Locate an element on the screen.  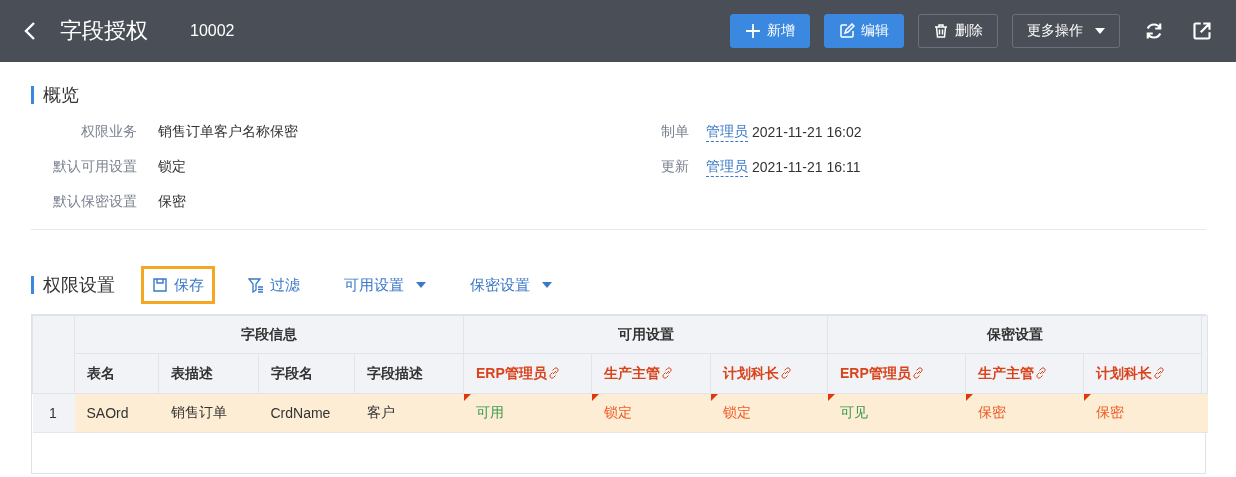
plus-icon is located at coordinates (753, 31).